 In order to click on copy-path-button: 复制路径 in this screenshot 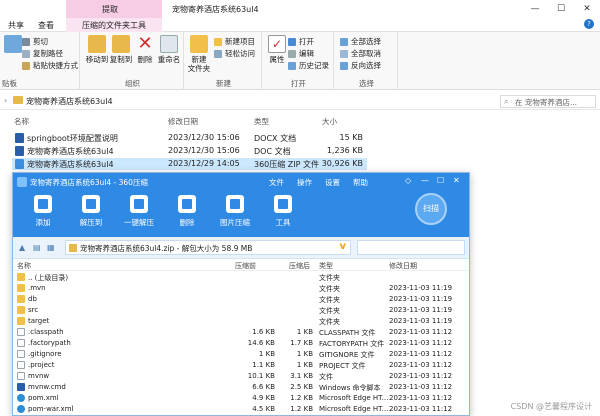, I will do `click(42, 53)`.